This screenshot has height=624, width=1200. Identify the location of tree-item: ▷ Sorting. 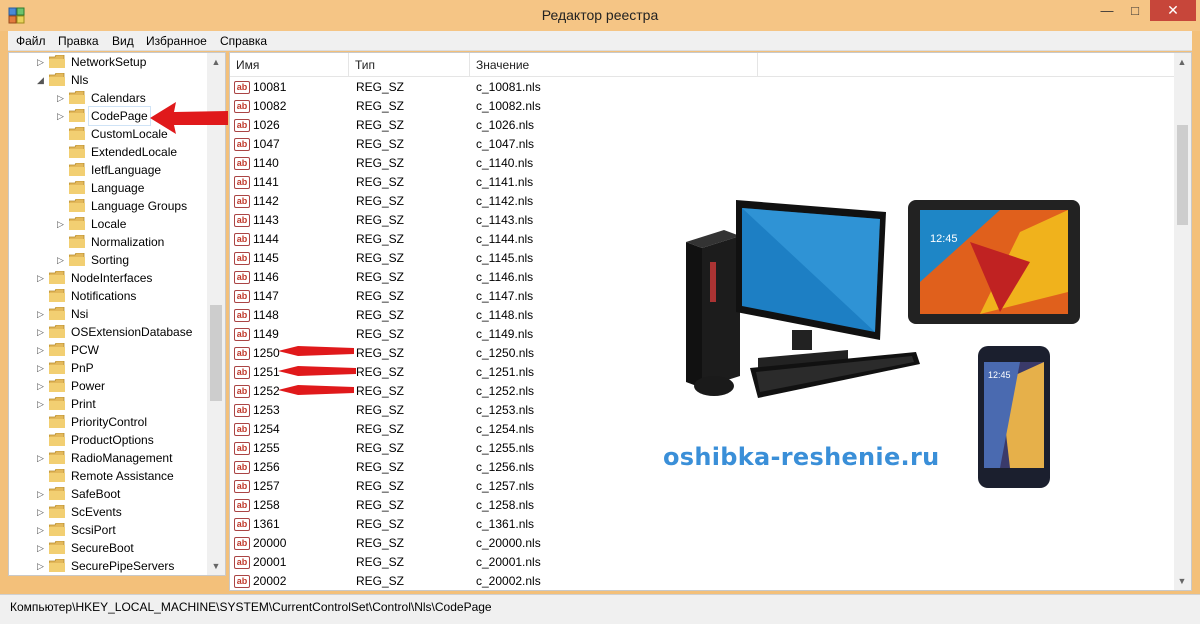
(131, 260).